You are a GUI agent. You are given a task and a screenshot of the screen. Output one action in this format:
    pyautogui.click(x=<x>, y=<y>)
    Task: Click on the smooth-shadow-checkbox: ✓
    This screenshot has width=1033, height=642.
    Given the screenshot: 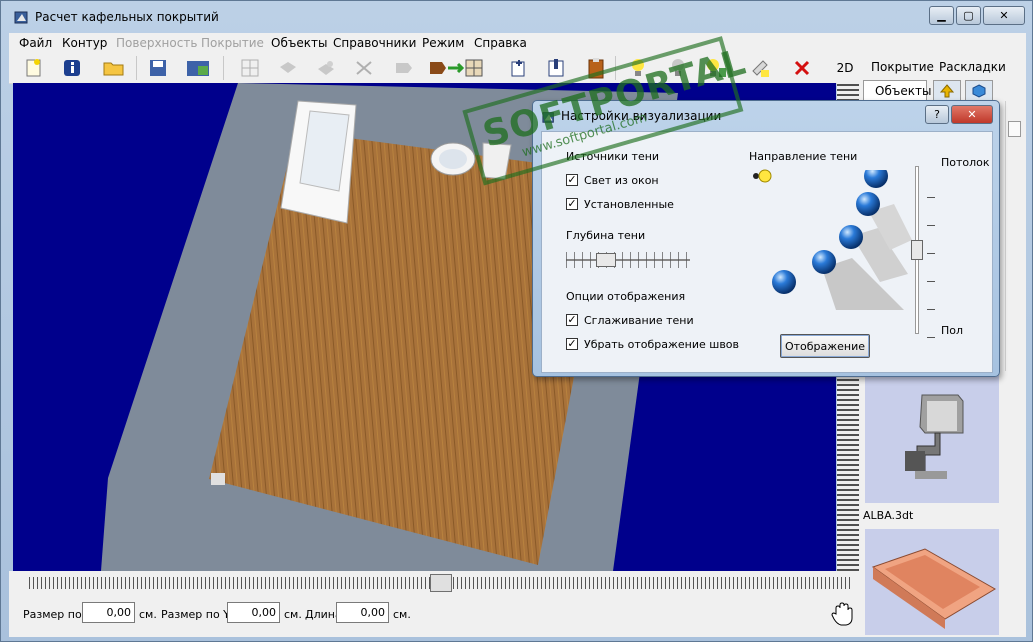 What is the action you would take?
    pyautogui.click(x=572, y=320)
    